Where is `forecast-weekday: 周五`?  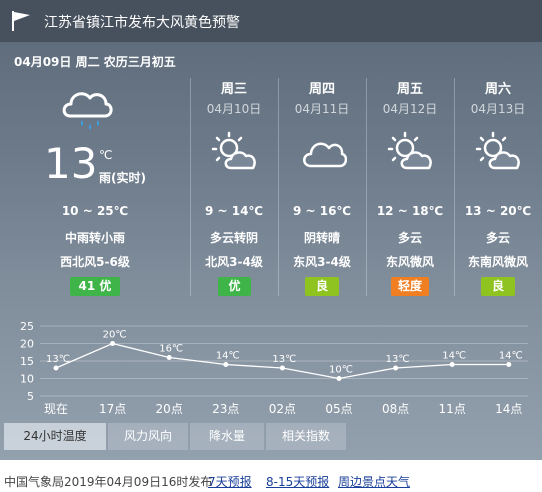
forecast-weekday: 周五 is located at coordinates (409, 89).